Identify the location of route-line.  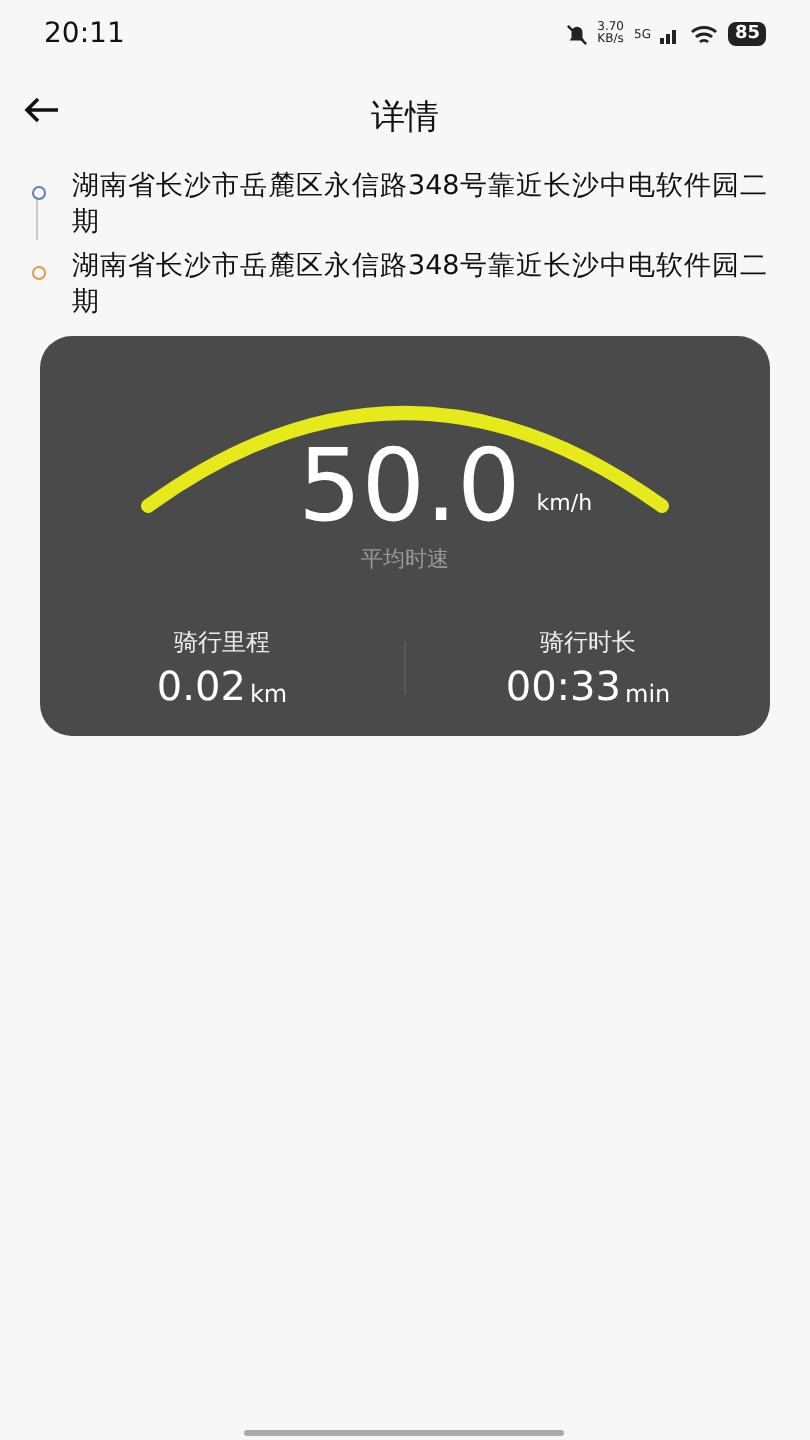
(37, 220).